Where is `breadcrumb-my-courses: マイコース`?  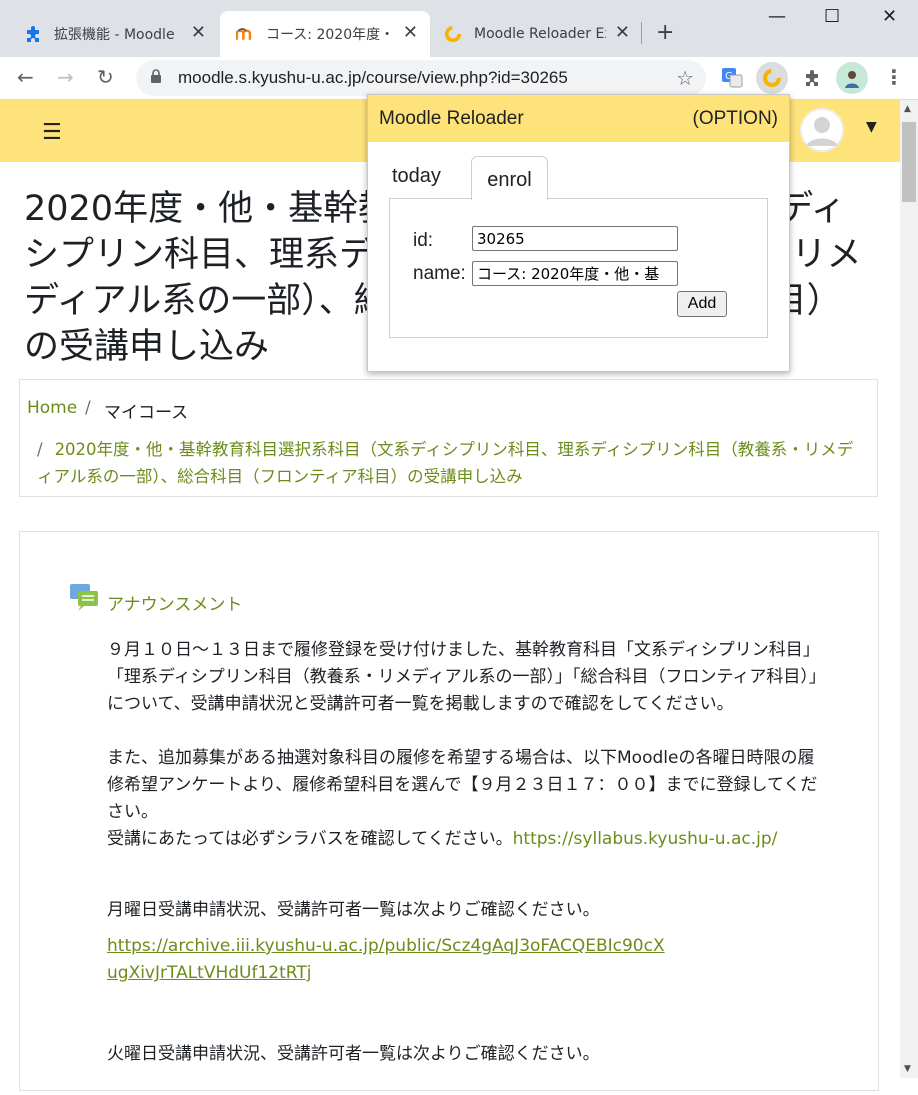 breadcrumb-my-courses: マイコース is located at coordinates (146, 413).